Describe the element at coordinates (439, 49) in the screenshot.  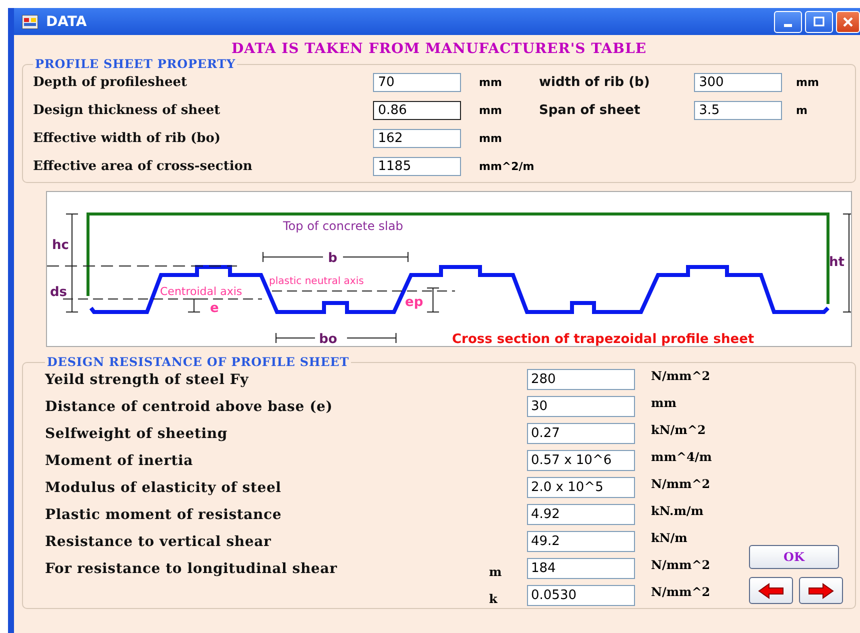
I see `heading: DATA IS TAKEN FROM MANUFACTURER'S TABLE` at that location.